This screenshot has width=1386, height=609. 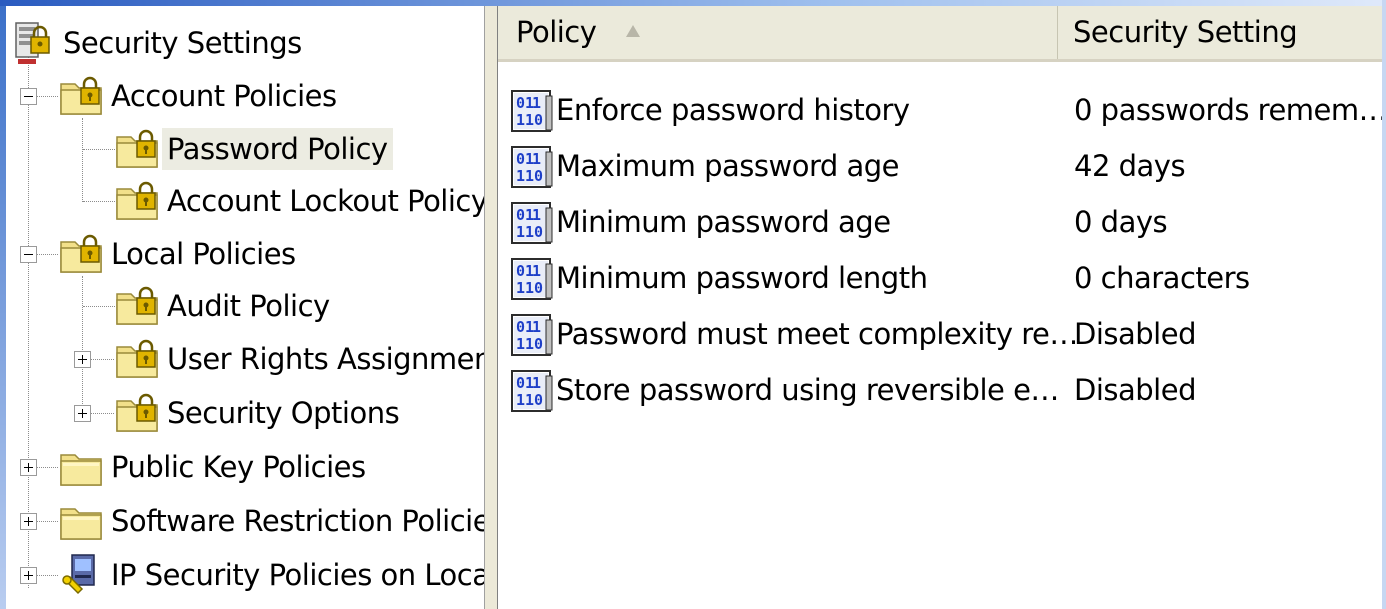 I want to click on tree-item-label: IP Security Policies on Loca, so click(x=297, y=575).